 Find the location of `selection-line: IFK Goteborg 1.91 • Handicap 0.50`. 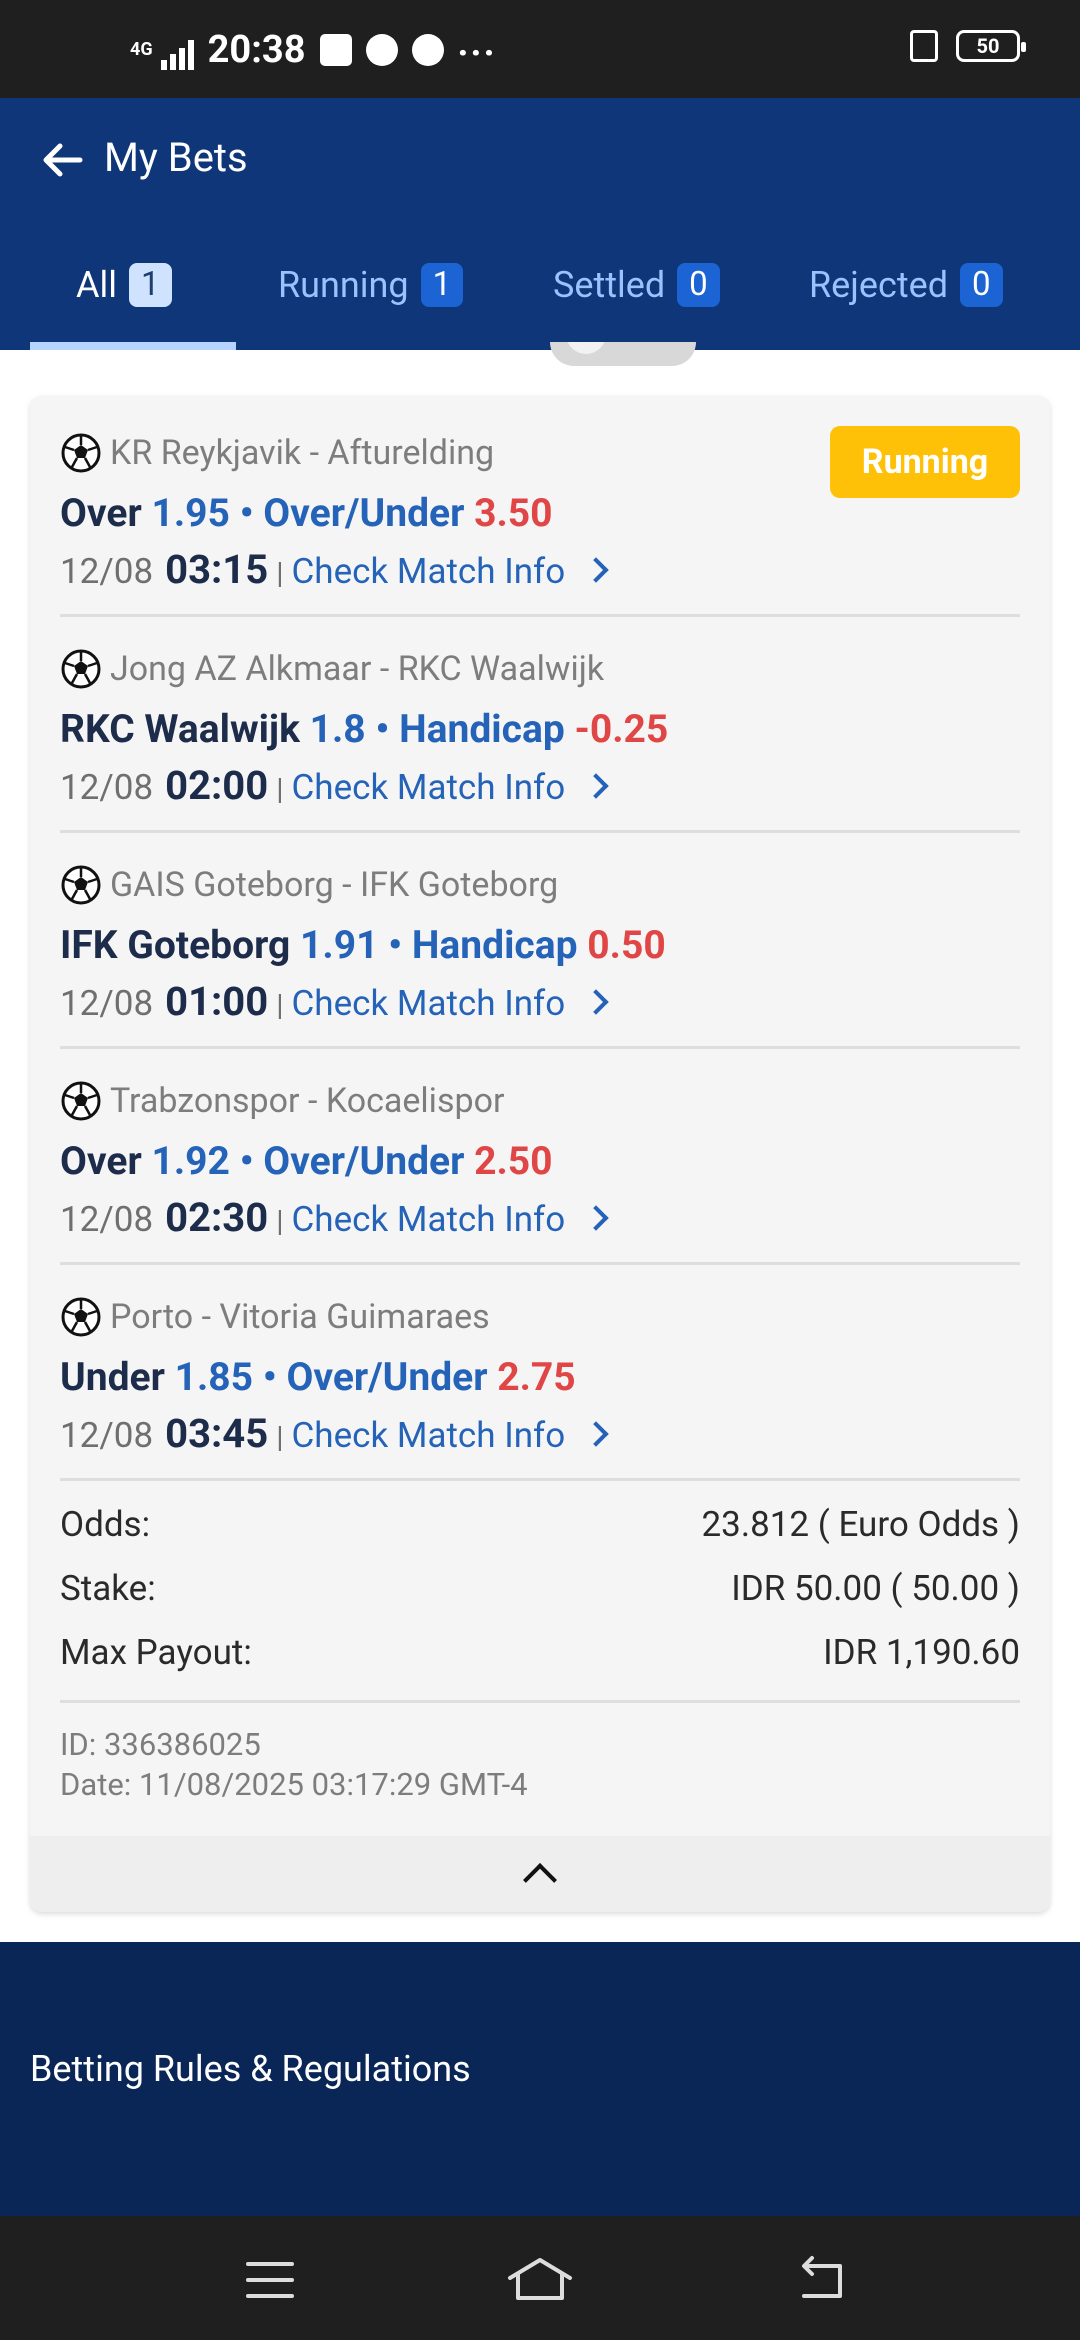

selection-line: IFK Goteborg 1.91 • Handicap 0.50 is located at coordinates (363, 945).